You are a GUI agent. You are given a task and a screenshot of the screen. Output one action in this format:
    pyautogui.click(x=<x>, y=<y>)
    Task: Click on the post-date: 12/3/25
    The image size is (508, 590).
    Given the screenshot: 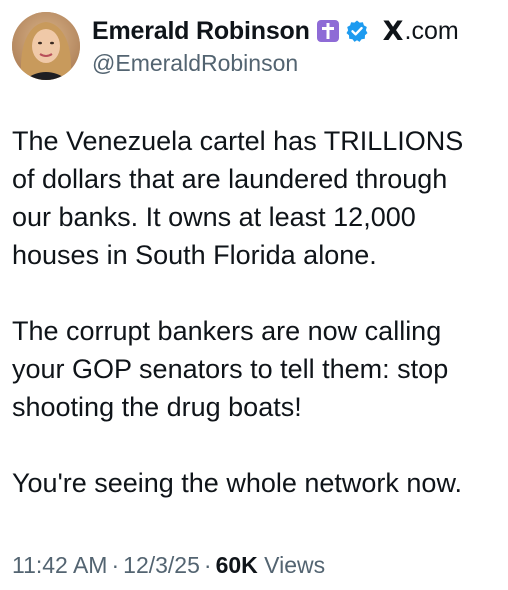 What is the action you would take?
    pyautogui.click(x=161, y=565)
    